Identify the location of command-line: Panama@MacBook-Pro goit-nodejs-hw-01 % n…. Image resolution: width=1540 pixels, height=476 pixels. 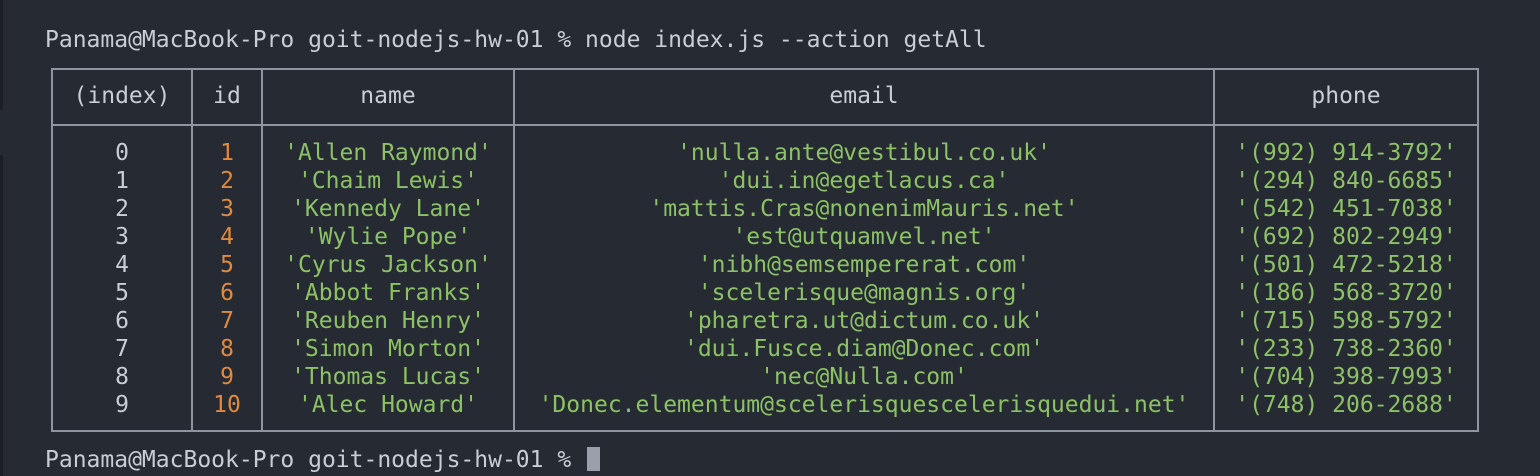
(516, 40).